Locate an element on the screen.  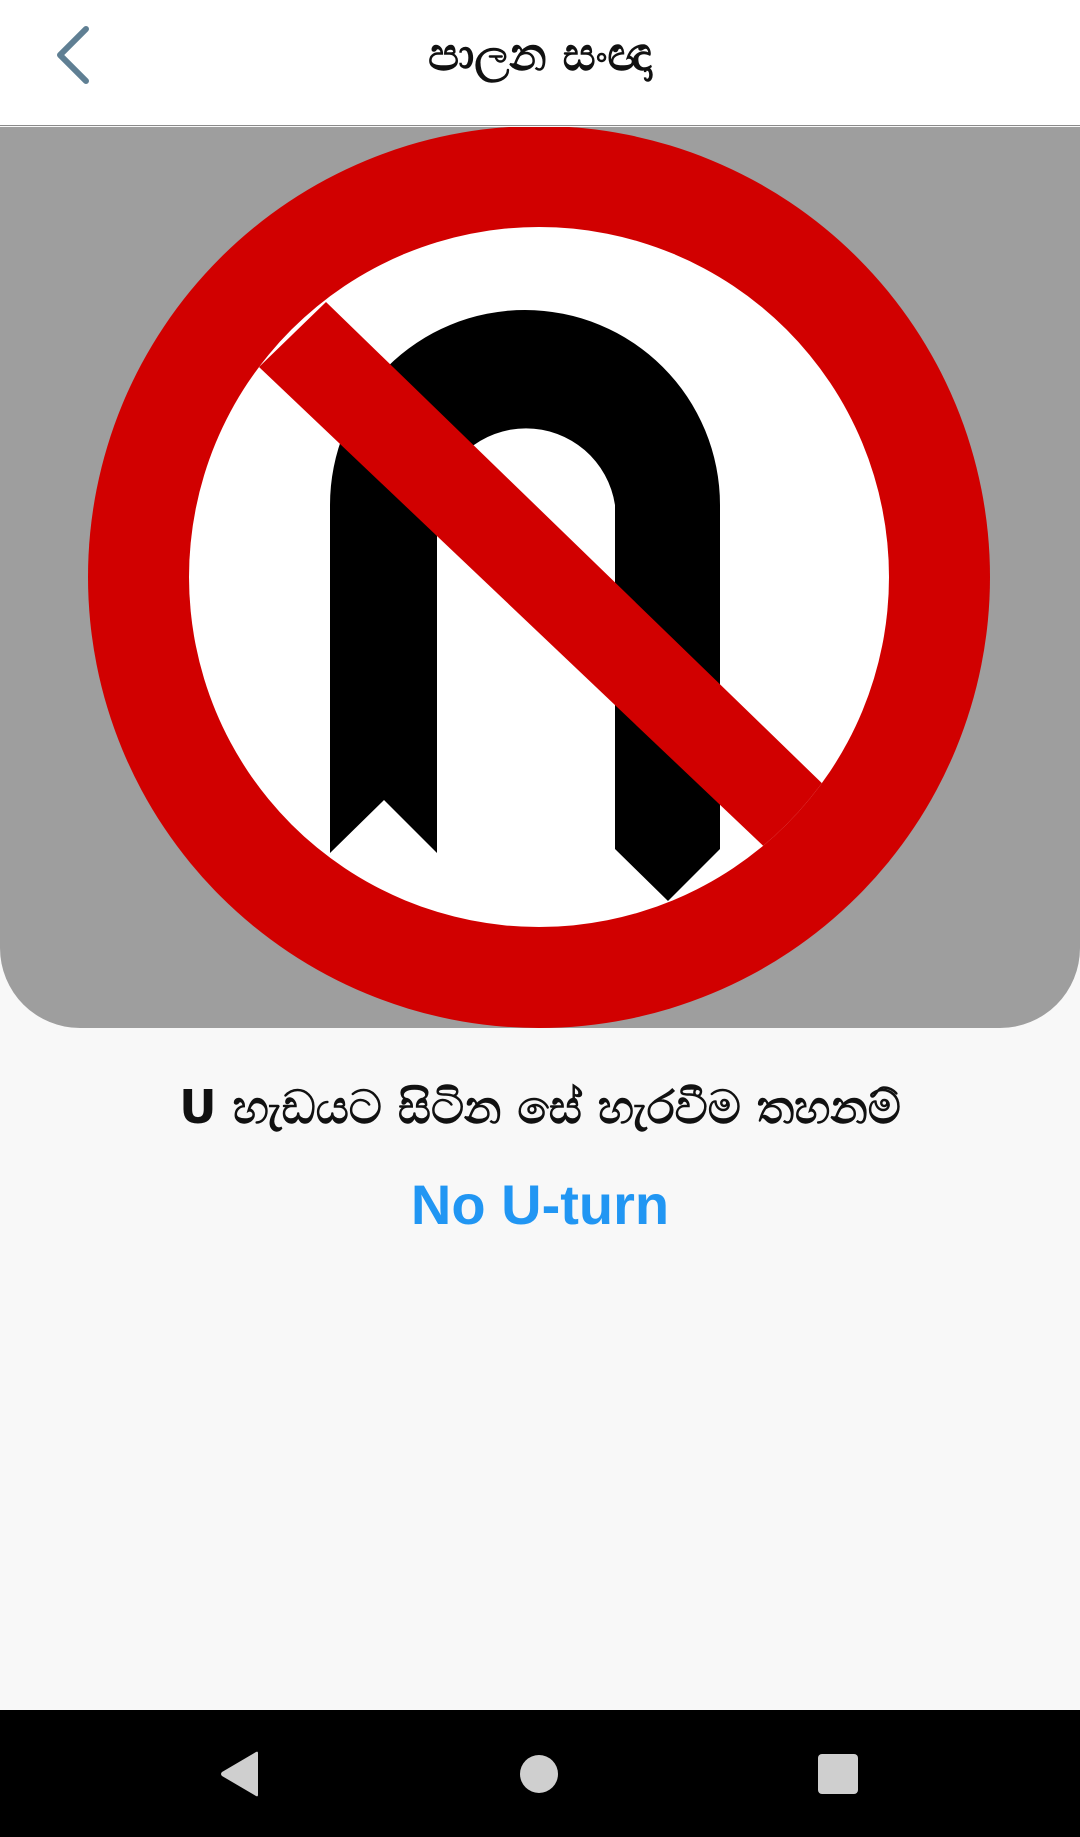
nav-back-button is located at coordinates (240, 1773).